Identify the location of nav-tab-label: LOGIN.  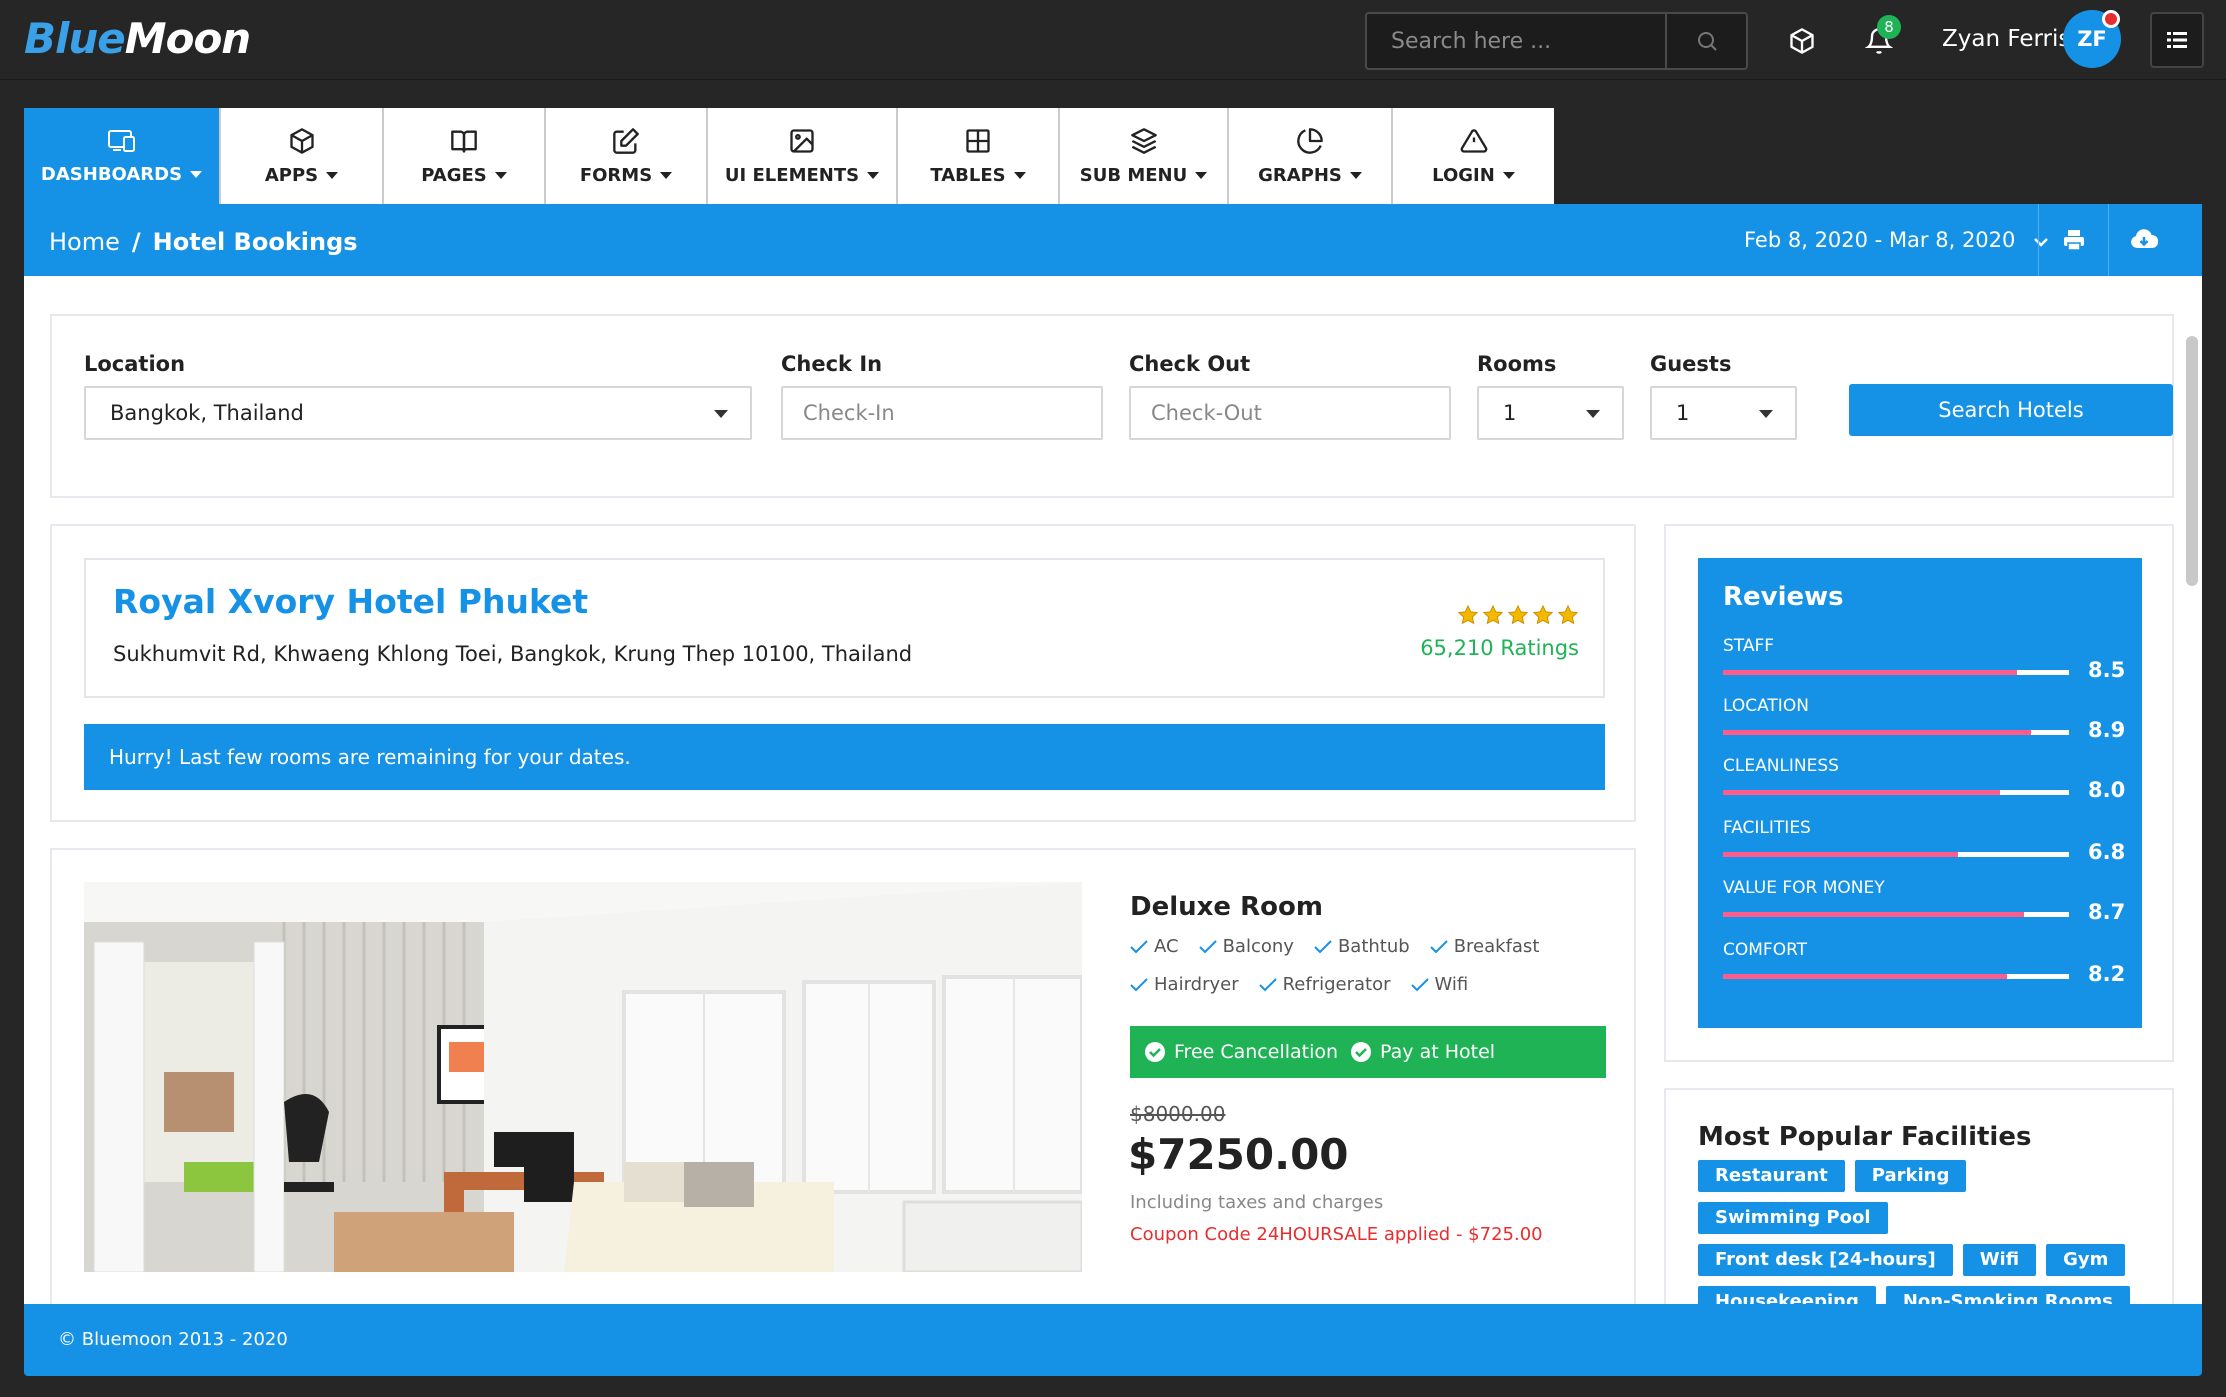
(1463, 175).